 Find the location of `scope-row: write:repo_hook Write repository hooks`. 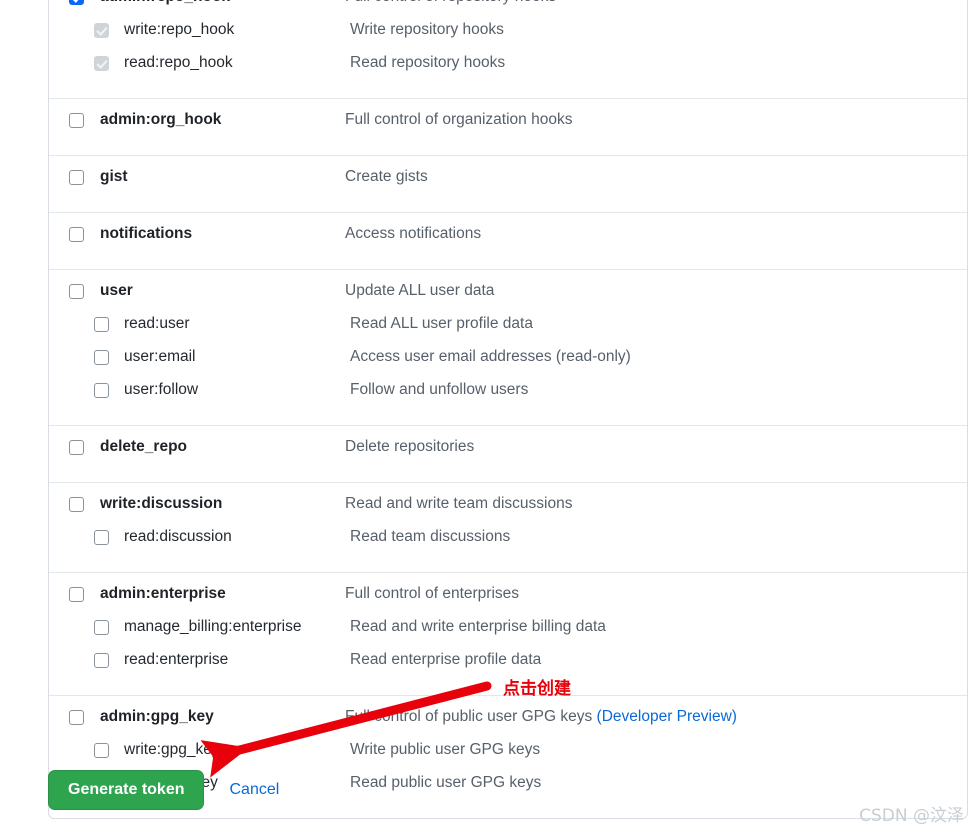

scope-row: write:repo_hook Write repository hooks is located at coordinates (508, 36).